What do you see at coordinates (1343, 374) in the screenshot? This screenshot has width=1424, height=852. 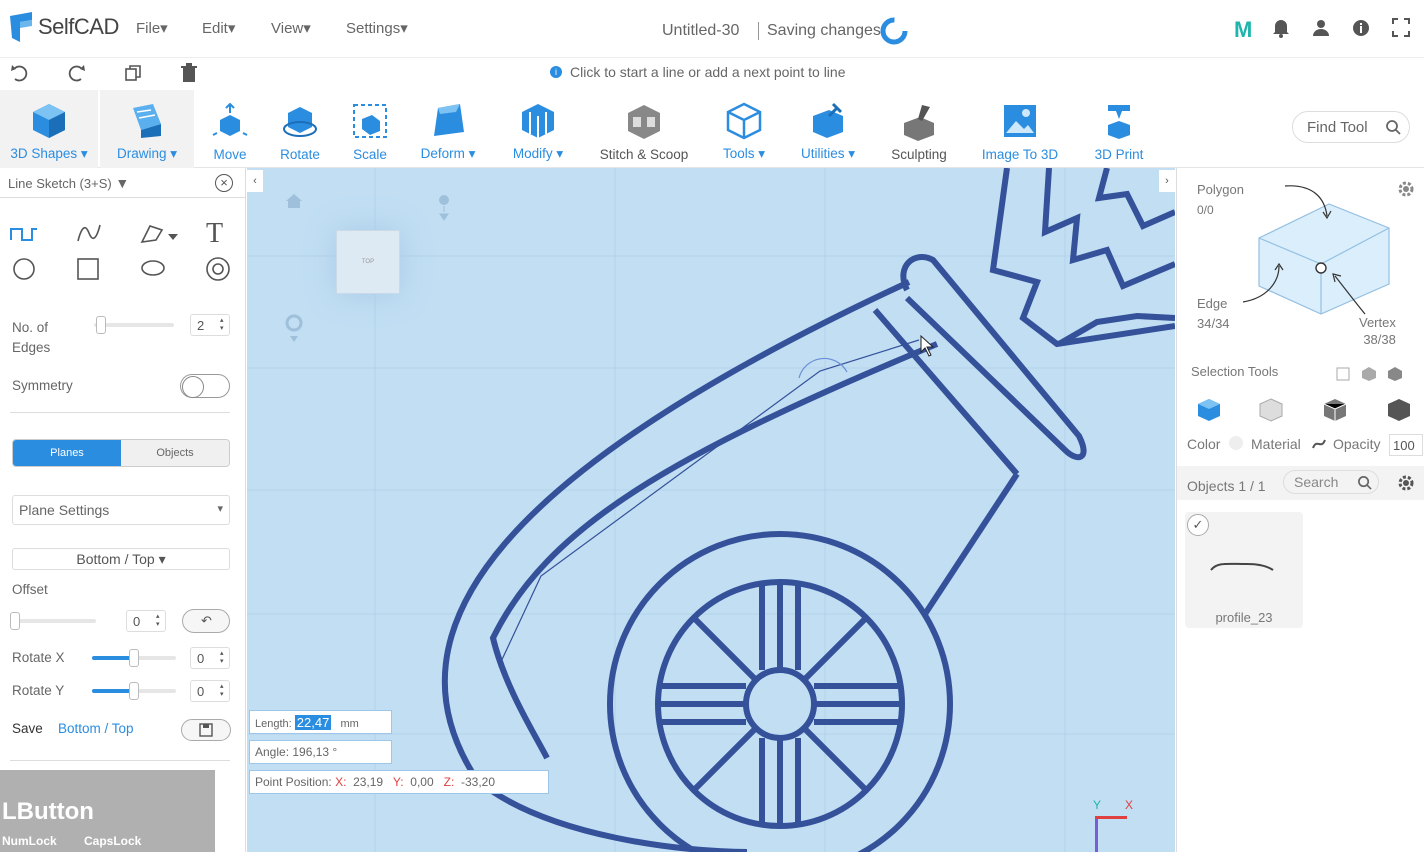 I see `select-face-small-icon` at bounding box center [1343, 374].